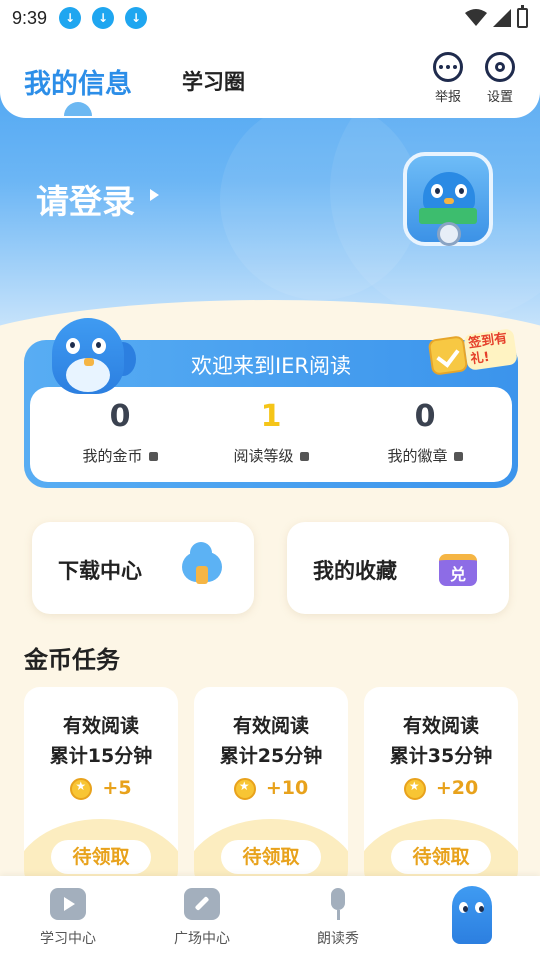 The image size is (540, 960). What do you see at coordinates (398, 568) in the screenshot?
I see `favorites-button: 我的收藏 兑` at bounding box center [398, 568].